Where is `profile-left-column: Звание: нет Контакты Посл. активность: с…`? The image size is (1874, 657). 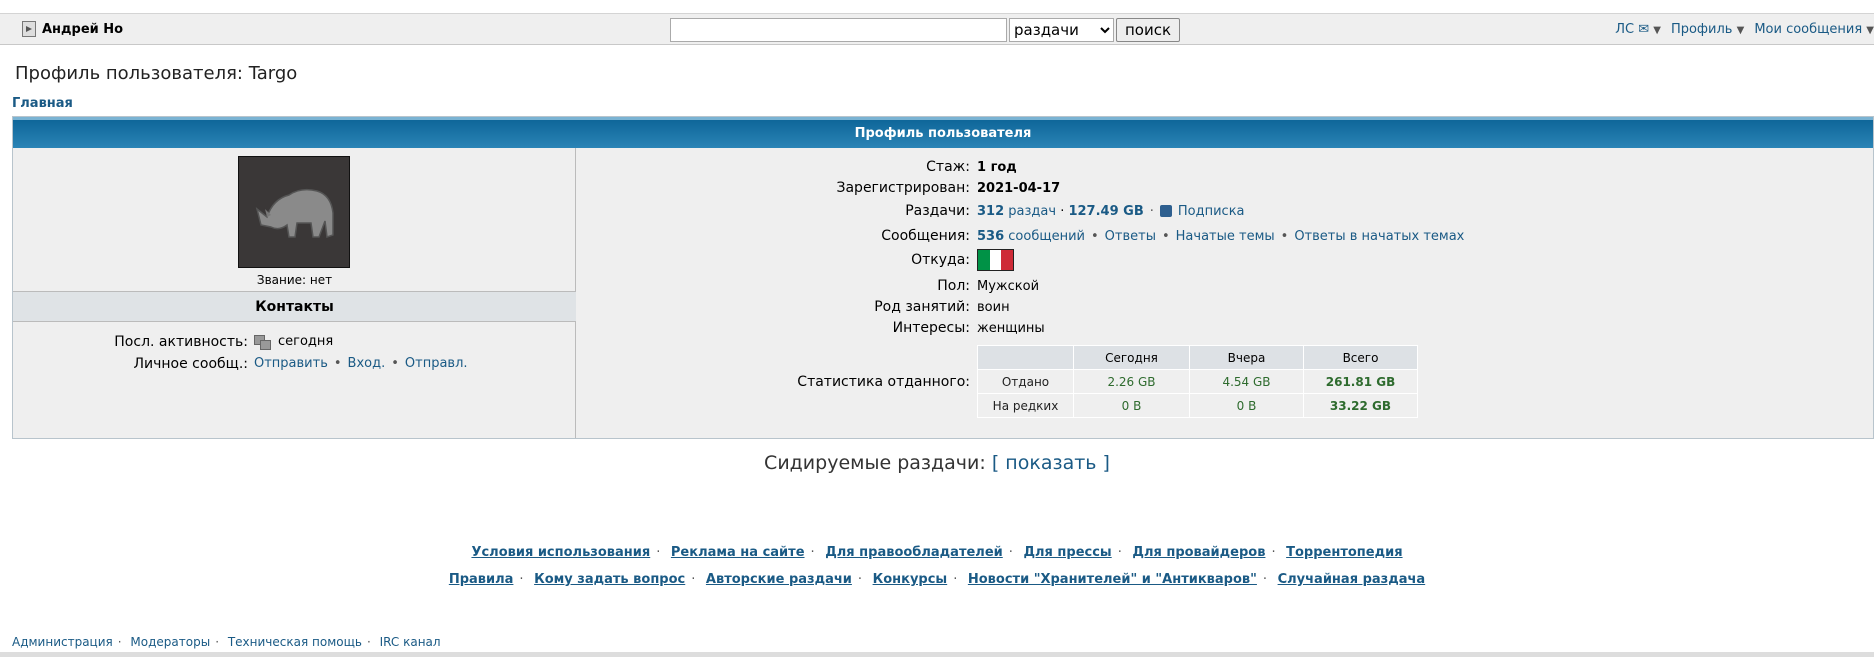 profile-left-column: Звание: нет Контакты Посл. активность: с… is located at coordinates (294, 293).